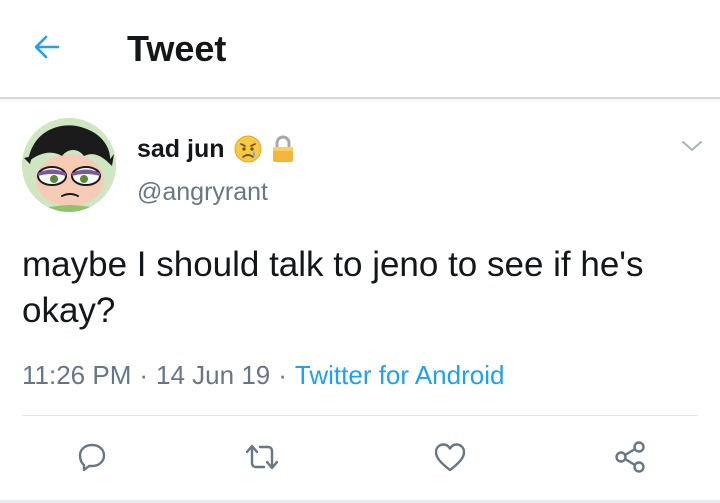 This screenshot has width=720, height=503. What do you see at coordinates (202, 192) in the screenshot?
I see `user-handle: @angryrant` at bounding box center [202, 192].